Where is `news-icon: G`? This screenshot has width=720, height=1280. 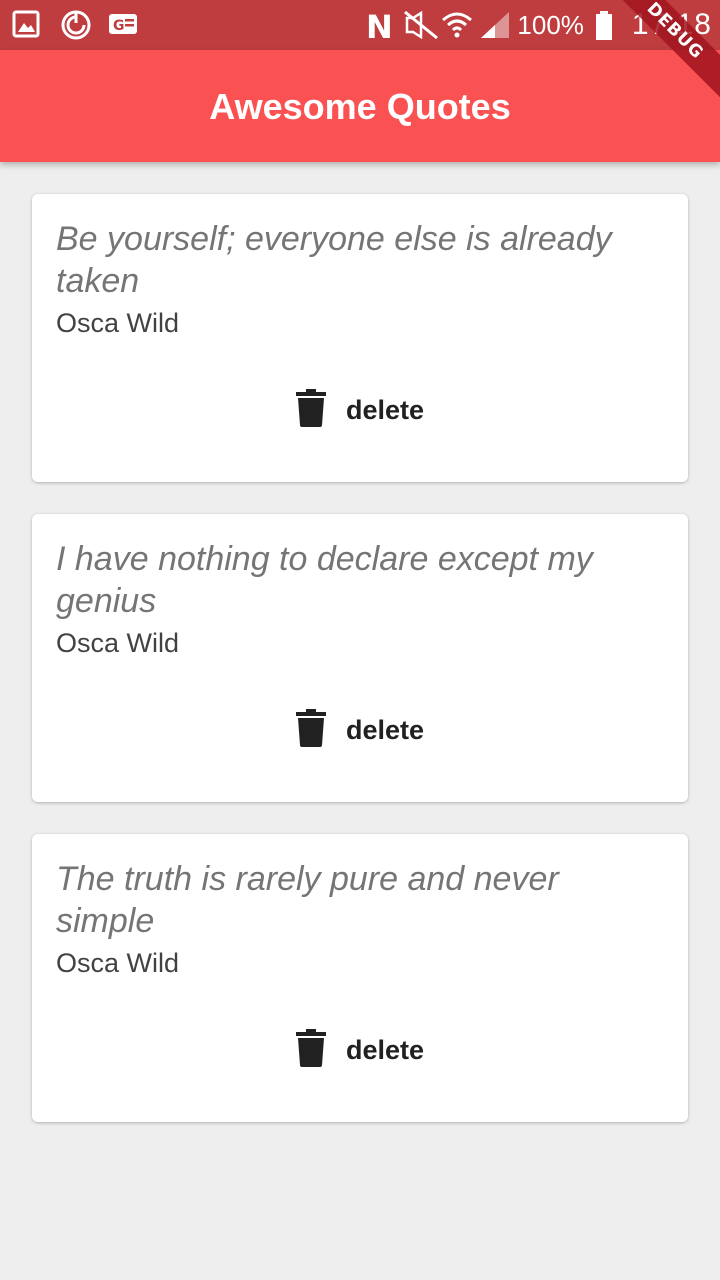
news-icon: G is located at coordinates (122, 24).